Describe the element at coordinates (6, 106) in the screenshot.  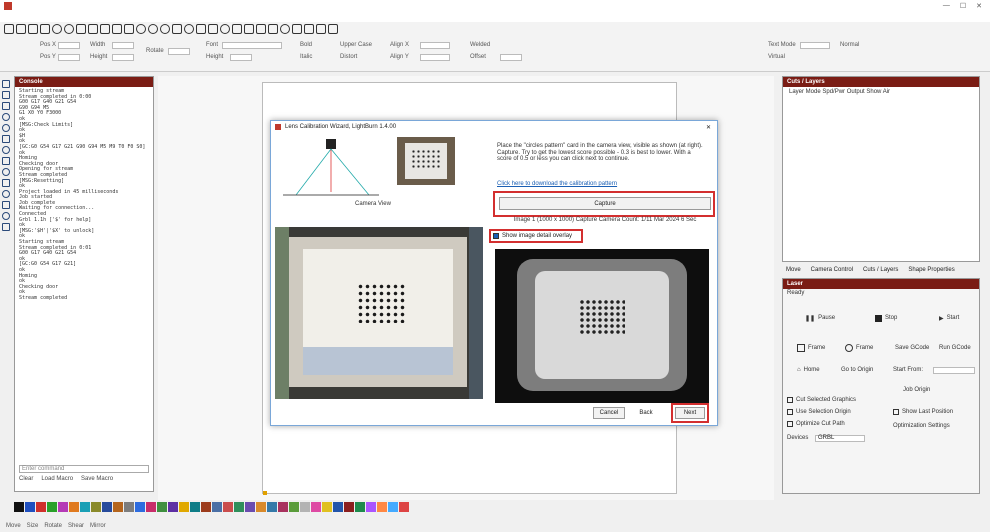
I see `rectangle-tool-icon` at that location.